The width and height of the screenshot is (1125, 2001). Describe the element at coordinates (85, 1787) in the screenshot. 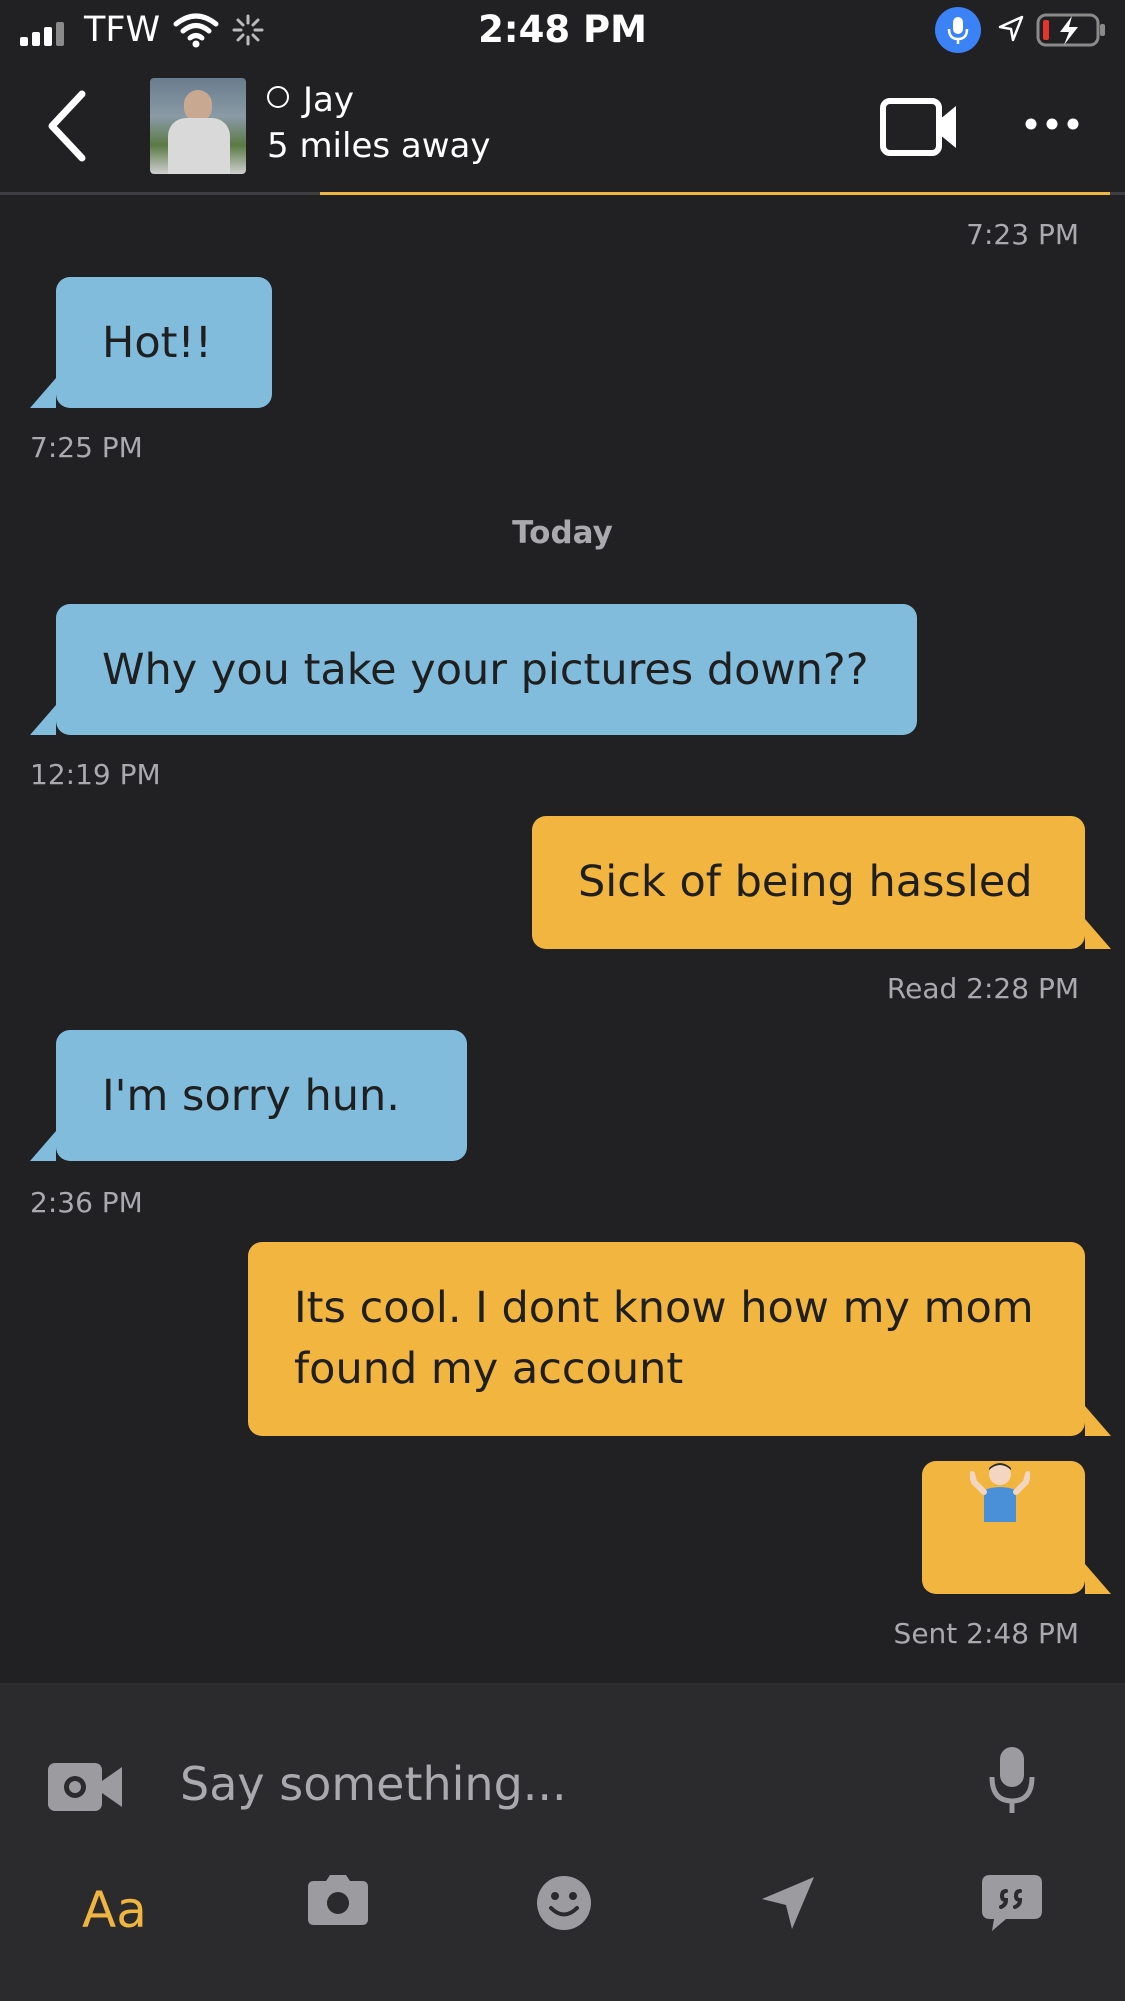

I see `video-message-icon` at that location.